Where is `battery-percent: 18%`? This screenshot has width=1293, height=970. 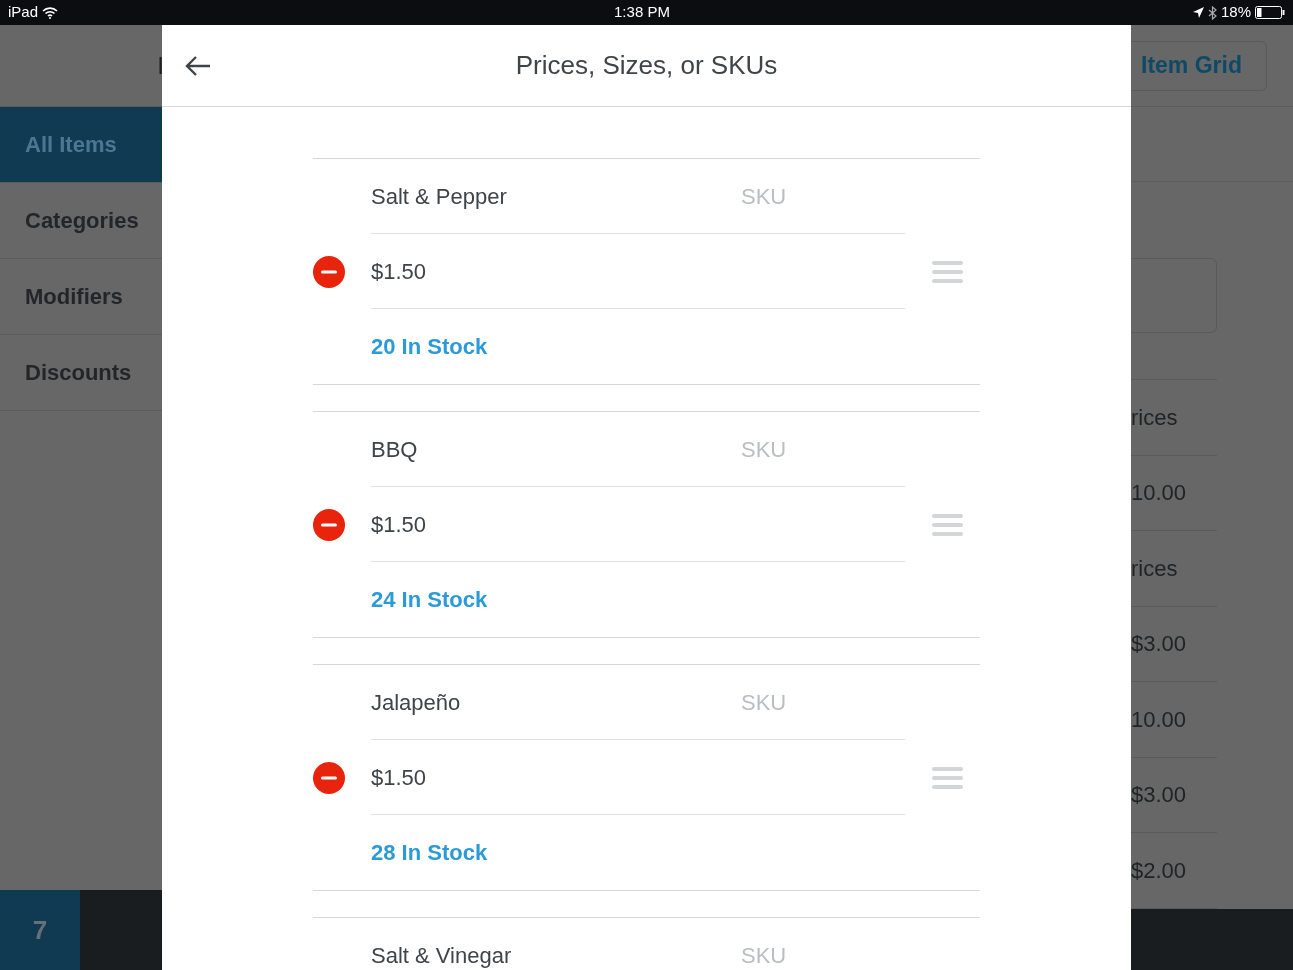
battery-percent: 18% is located at coordinates (1235, 12).